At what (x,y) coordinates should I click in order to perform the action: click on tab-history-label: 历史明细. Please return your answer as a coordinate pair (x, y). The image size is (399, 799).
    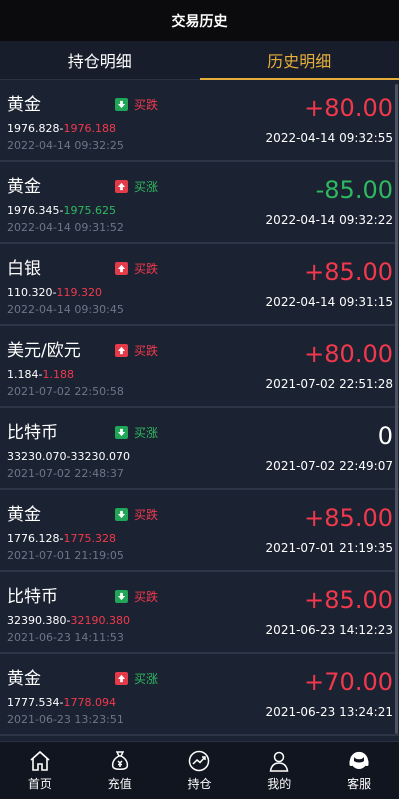
    Looking at the image, I should click on (299, 61).